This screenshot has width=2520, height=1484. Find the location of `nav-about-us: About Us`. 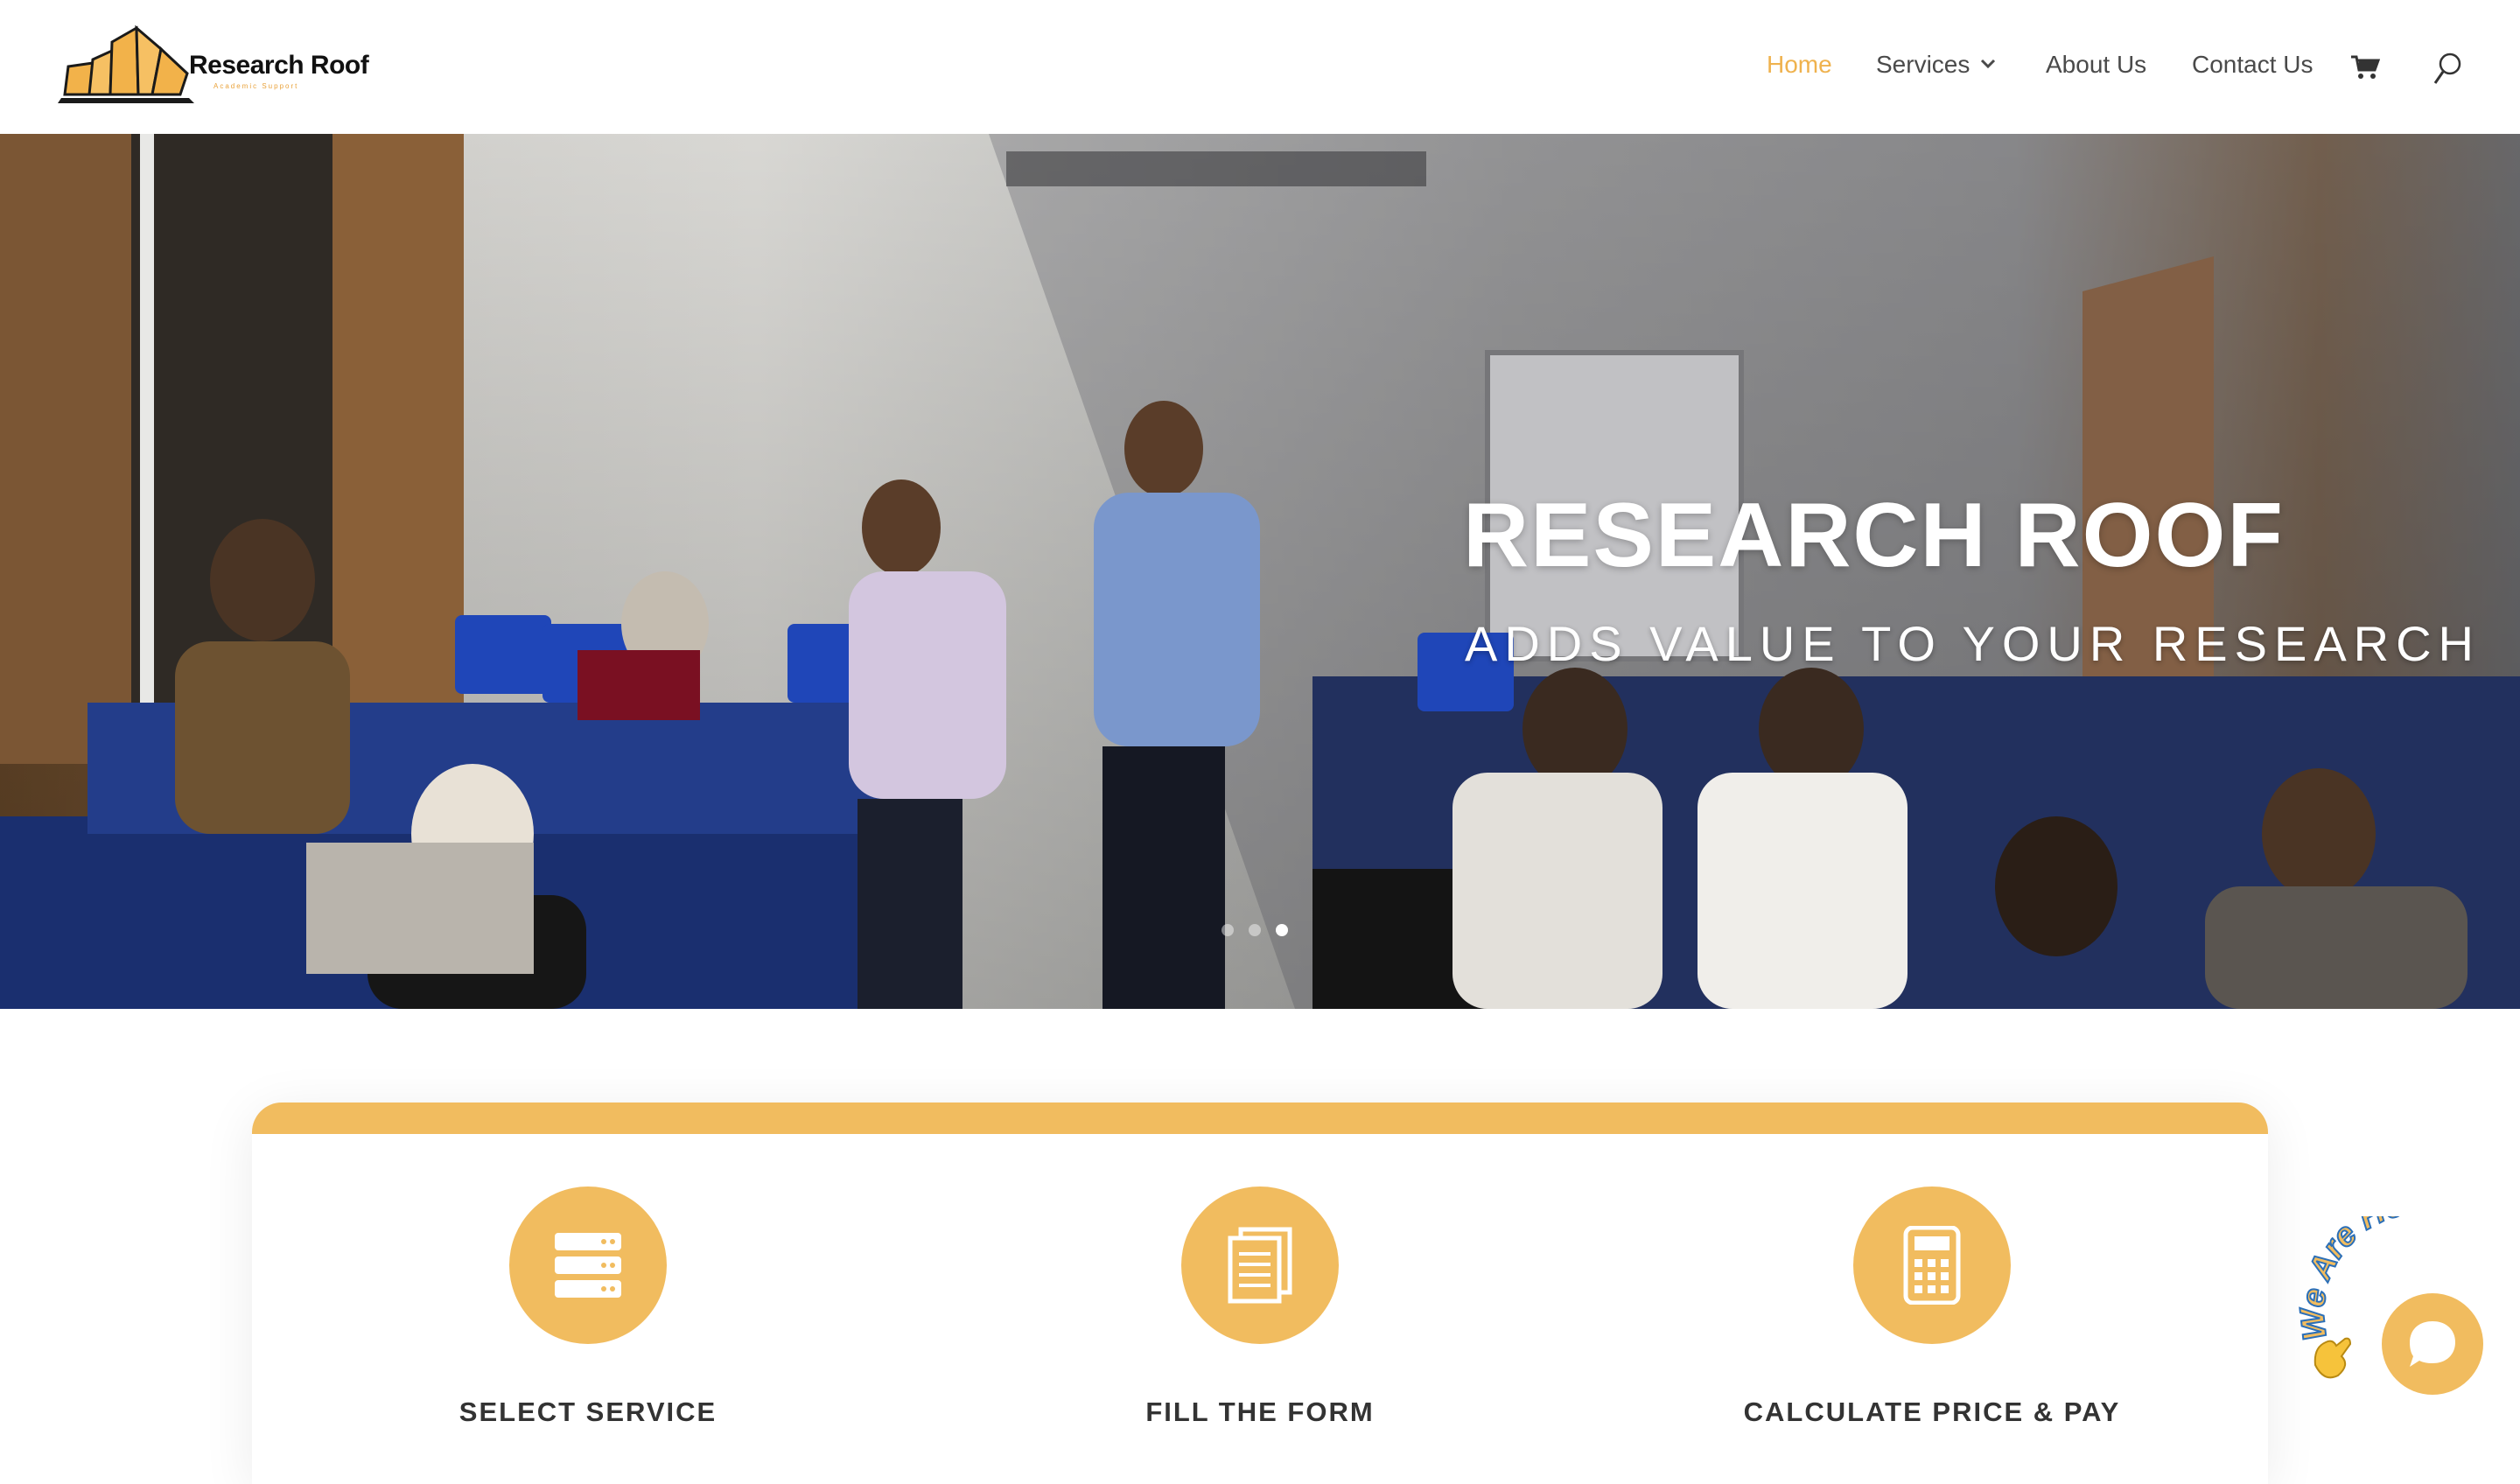

nav-about-us: About Us is located at coordinates (2096, 65).